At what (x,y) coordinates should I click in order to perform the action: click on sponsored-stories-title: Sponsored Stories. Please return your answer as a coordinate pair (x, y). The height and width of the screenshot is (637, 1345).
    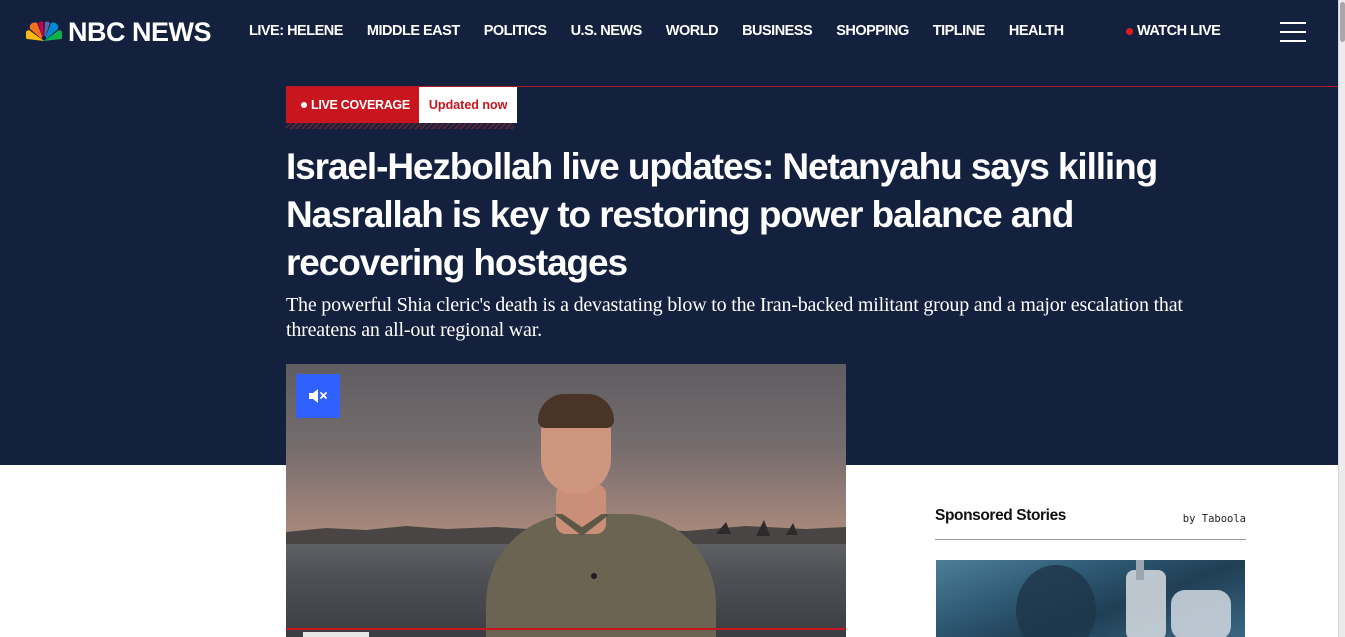
    Looking at the image, I should click on (1001, 515).